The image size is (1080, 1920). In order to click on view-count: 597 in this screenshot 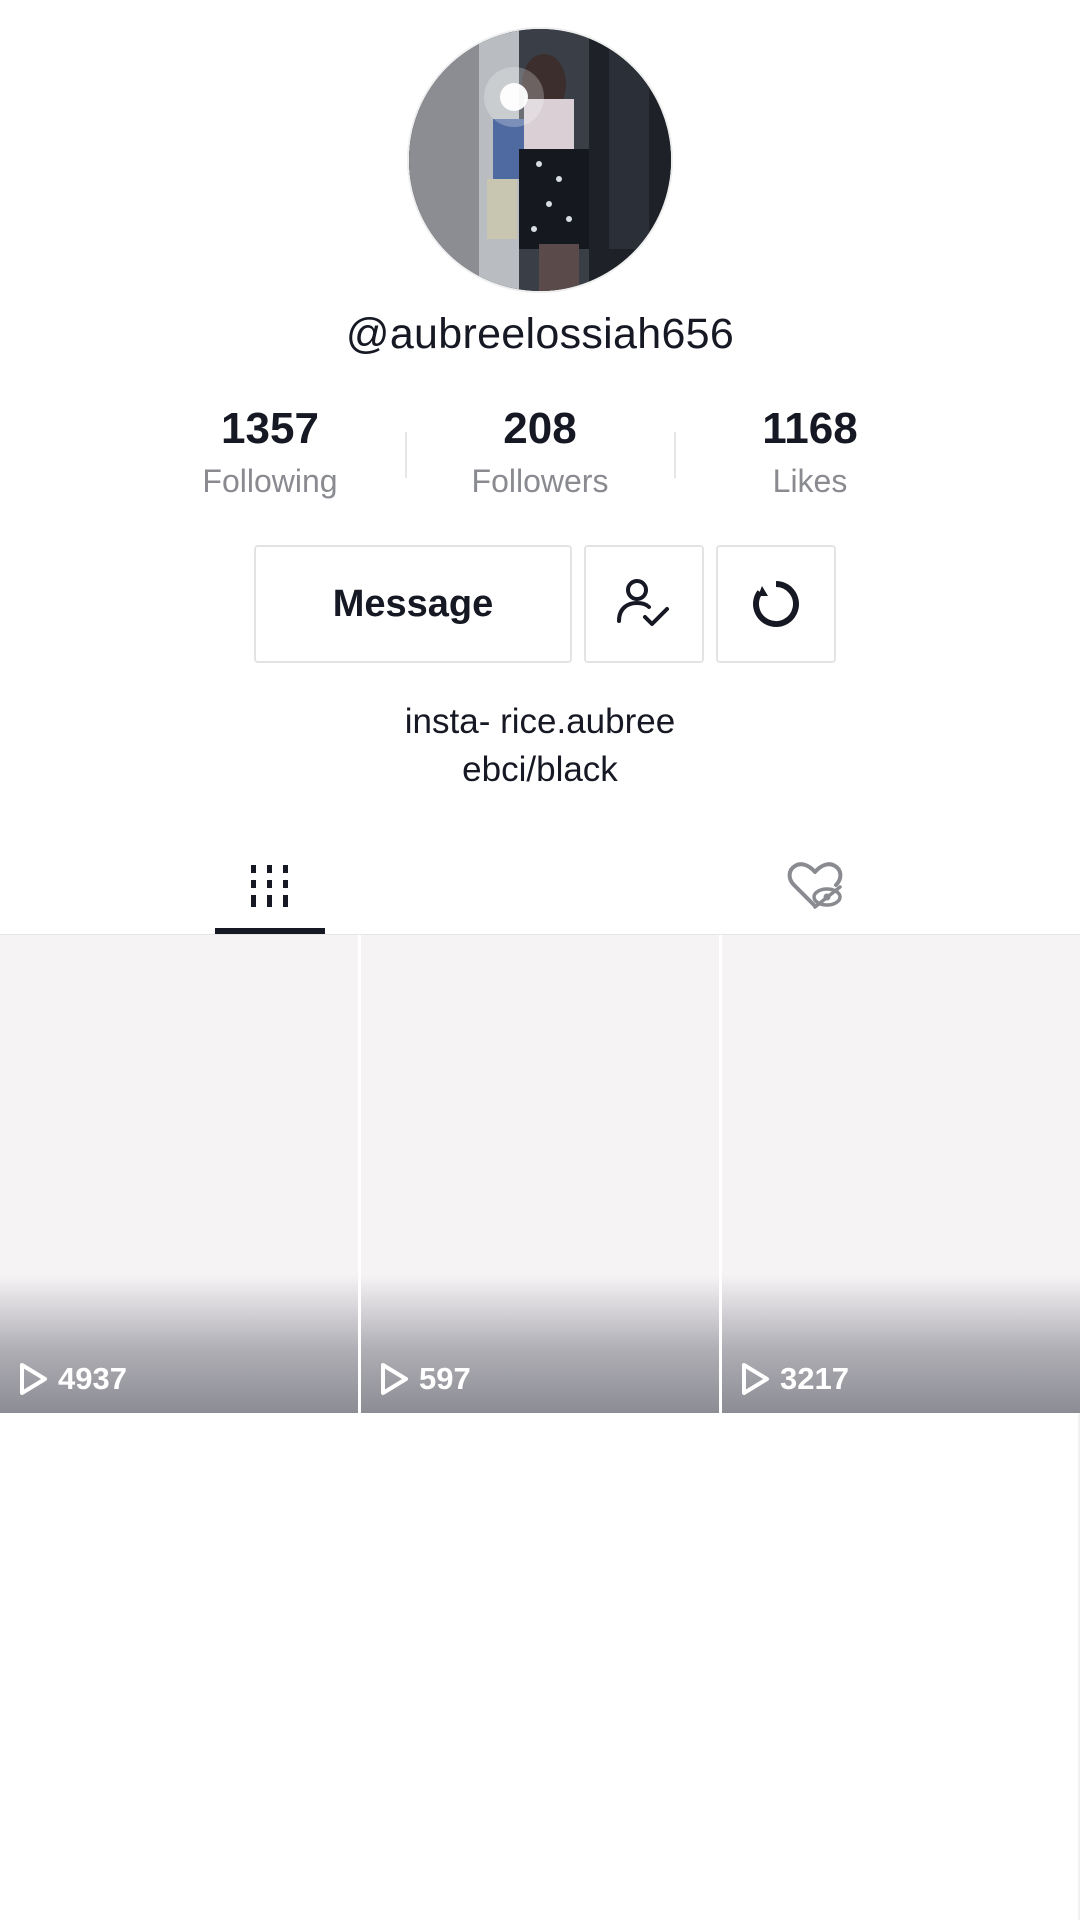, I will do `click(425, 1379)`.